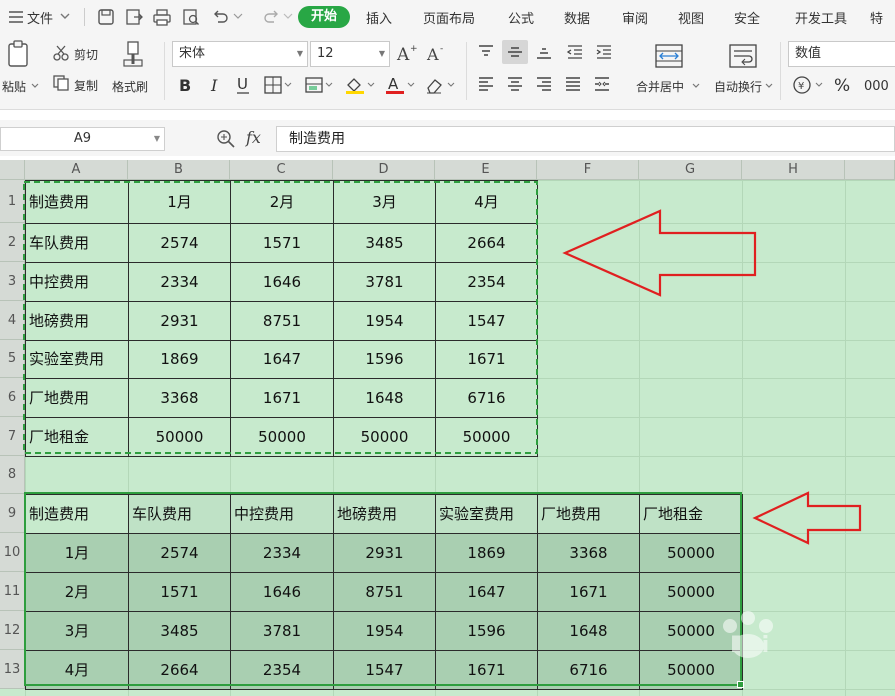 The width and height of the screenshot is (895, 696). I want to click on align-right-icon, so click(544, 84).